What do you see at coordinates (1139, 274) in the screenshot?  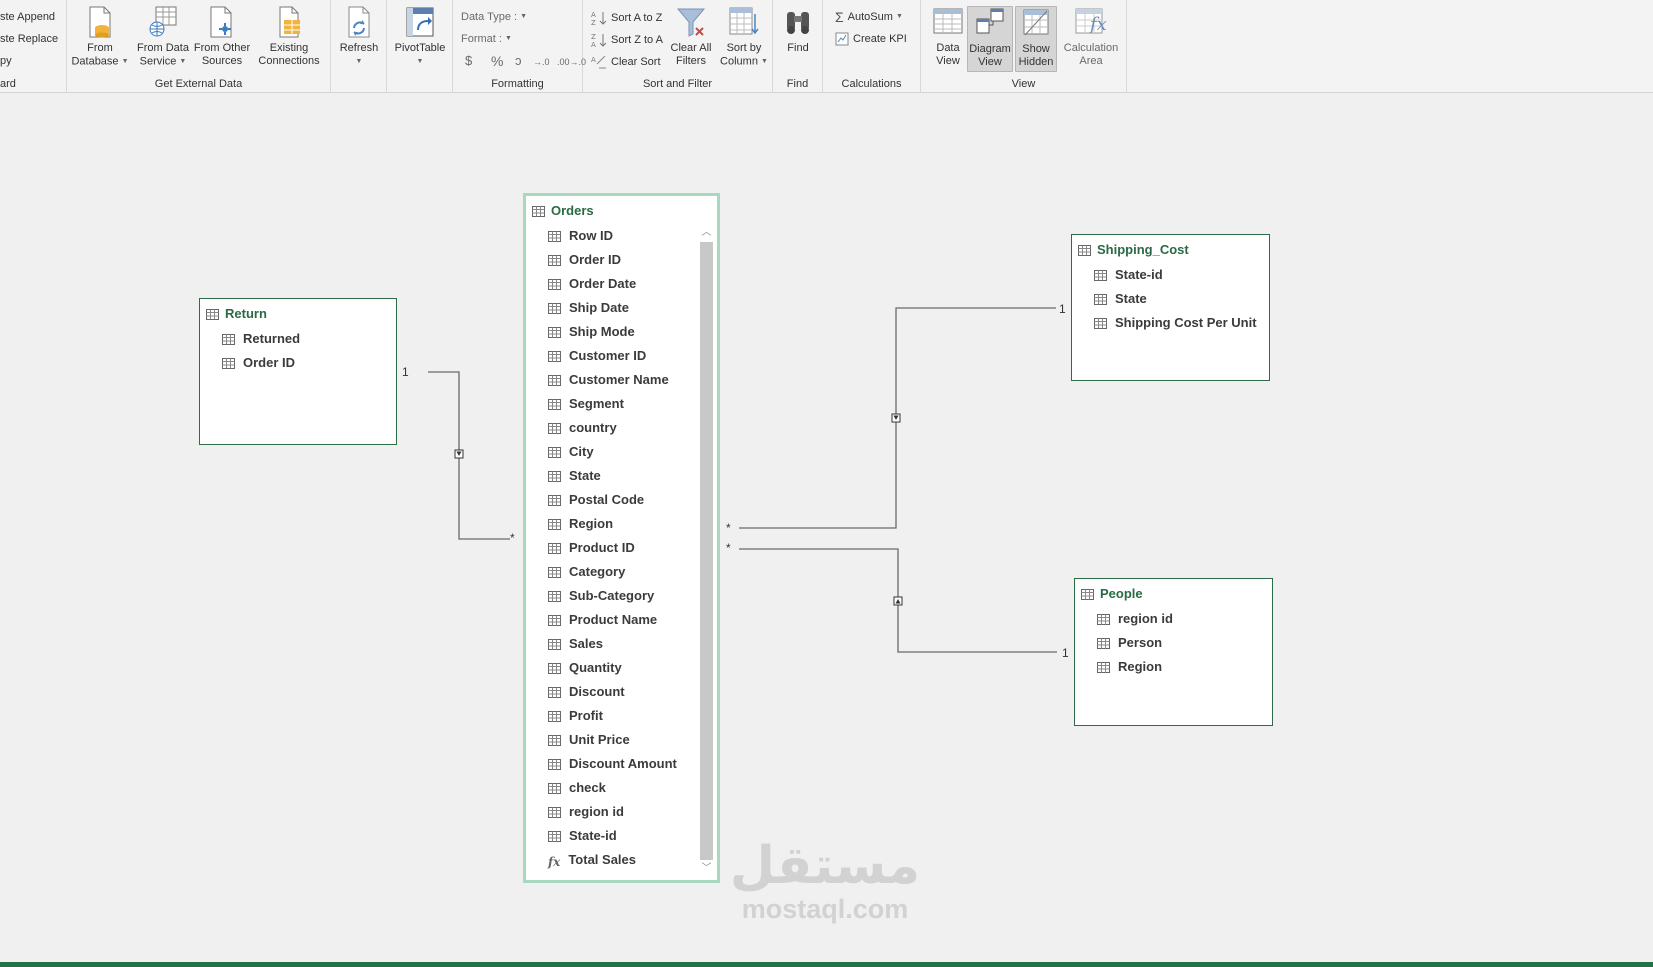 I see `column-name: State-id` at bounding box center [1139, 274].